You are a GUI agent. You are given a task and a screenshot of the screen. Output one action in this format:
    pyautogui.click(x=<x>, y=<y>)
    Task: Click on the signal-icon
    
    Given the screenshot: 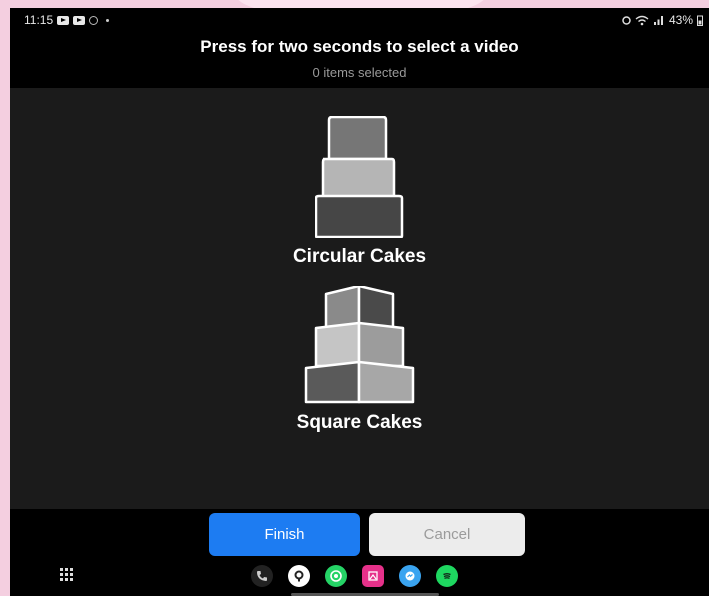 What is the action you would take?
    pyautogui.click(x=658, y=20)
    